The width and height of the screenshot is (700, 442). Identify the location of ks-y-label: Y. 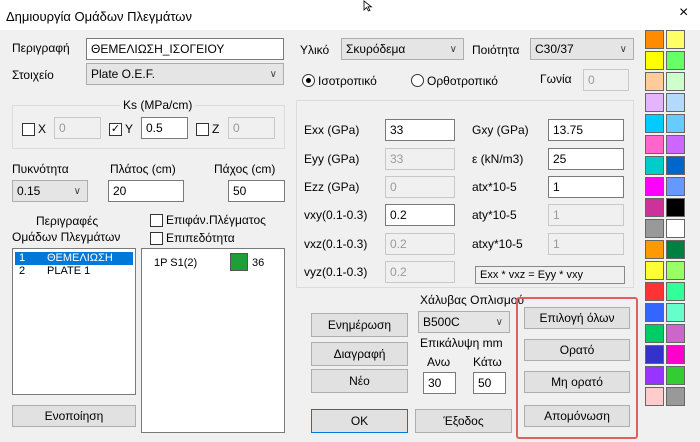
(129, 129).